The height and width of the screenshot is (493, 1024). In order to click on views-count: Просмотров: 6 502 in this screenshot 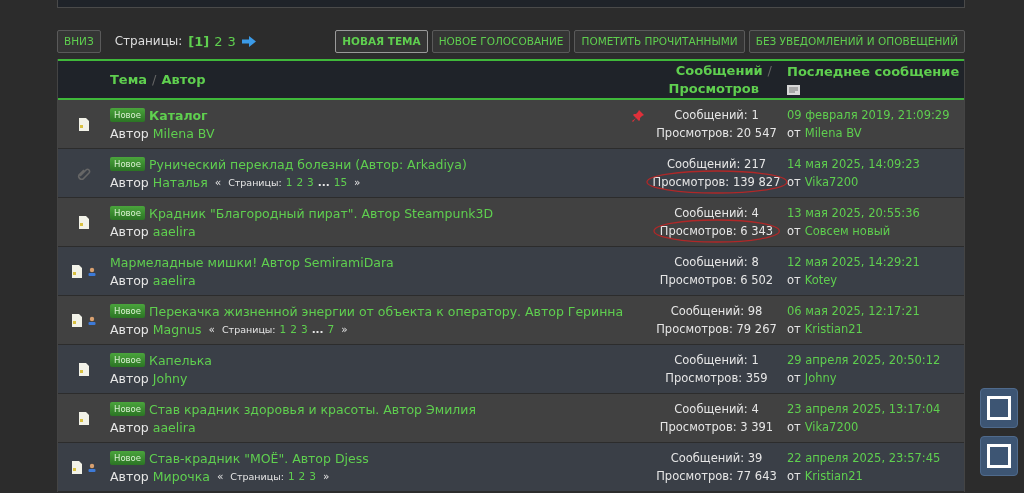, I will do `click(716, 280)`.